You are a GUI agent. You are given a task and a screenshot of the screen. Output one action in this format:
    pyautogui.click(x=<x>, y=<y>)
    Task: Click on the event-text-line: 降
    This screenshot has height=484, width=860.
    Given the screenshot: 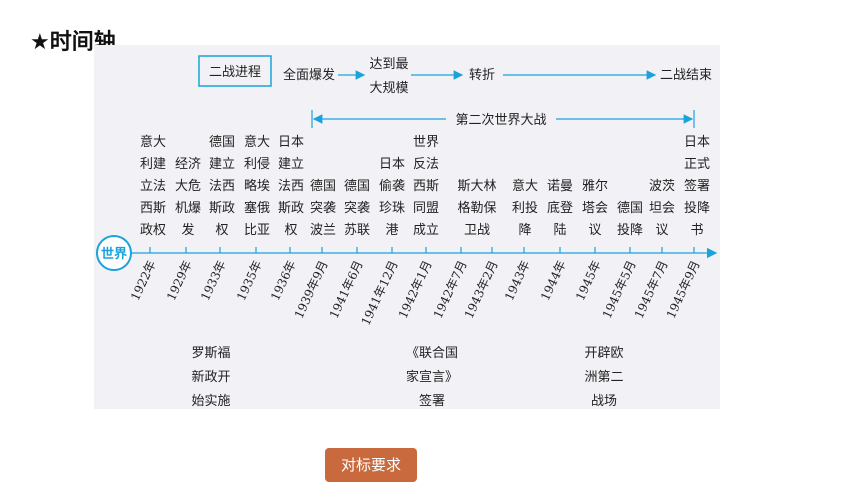 What is the action you would take?
    pyautogui.click(x=524, y=230)
    